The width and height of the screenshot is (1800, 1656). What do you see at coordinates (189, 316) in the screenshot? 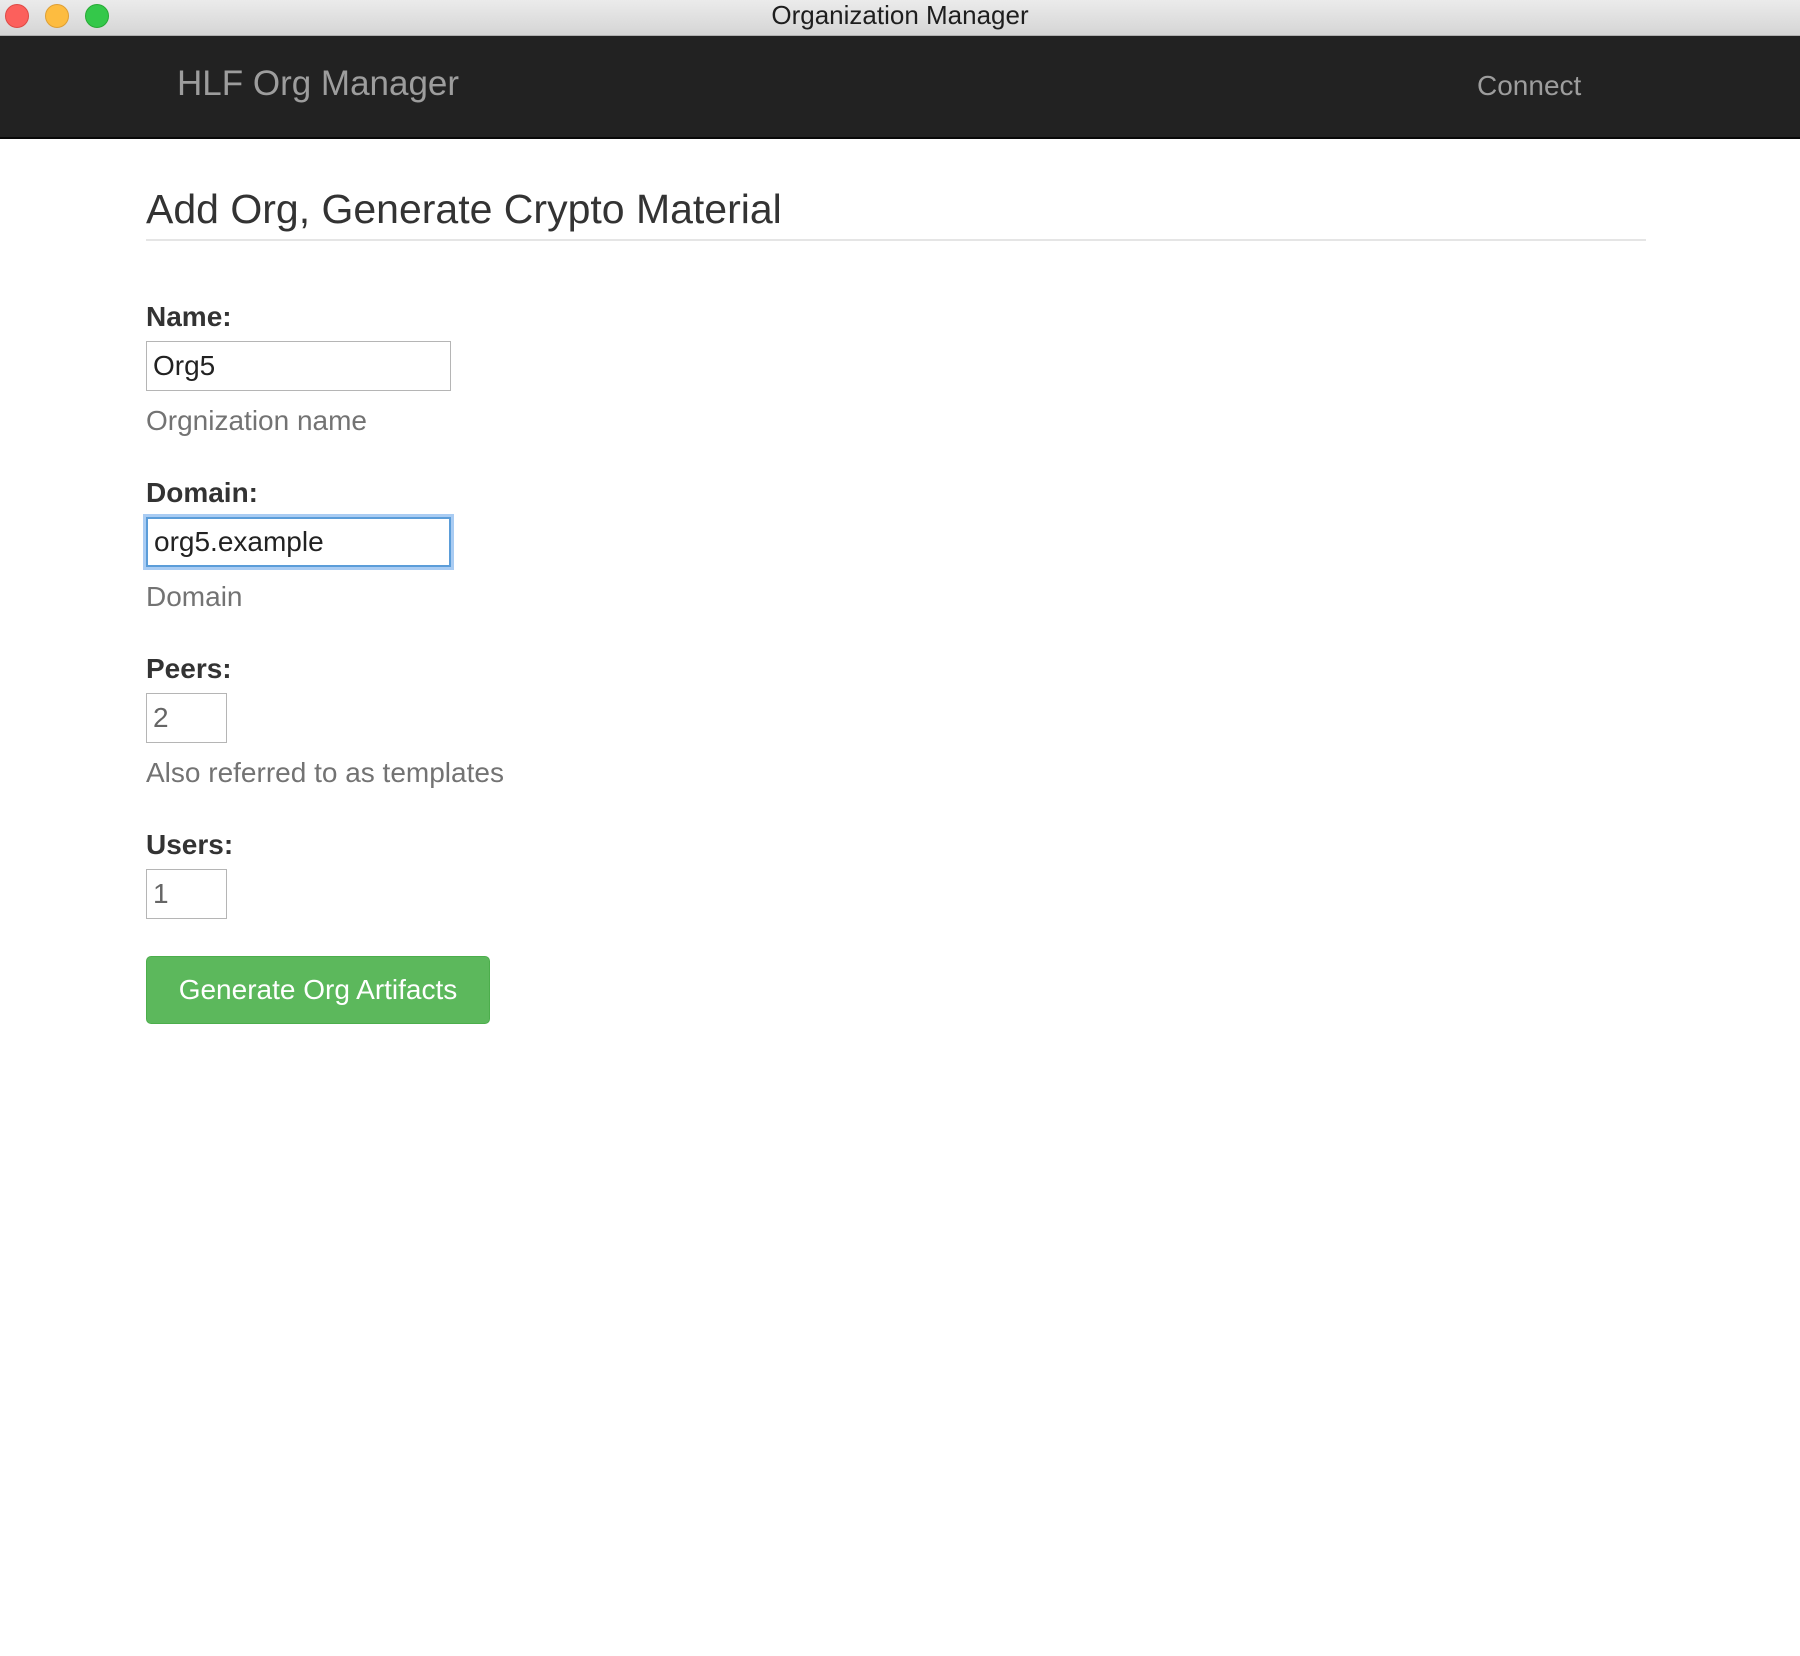
I see `name-label: Name:` at bounding box center [189, 316].